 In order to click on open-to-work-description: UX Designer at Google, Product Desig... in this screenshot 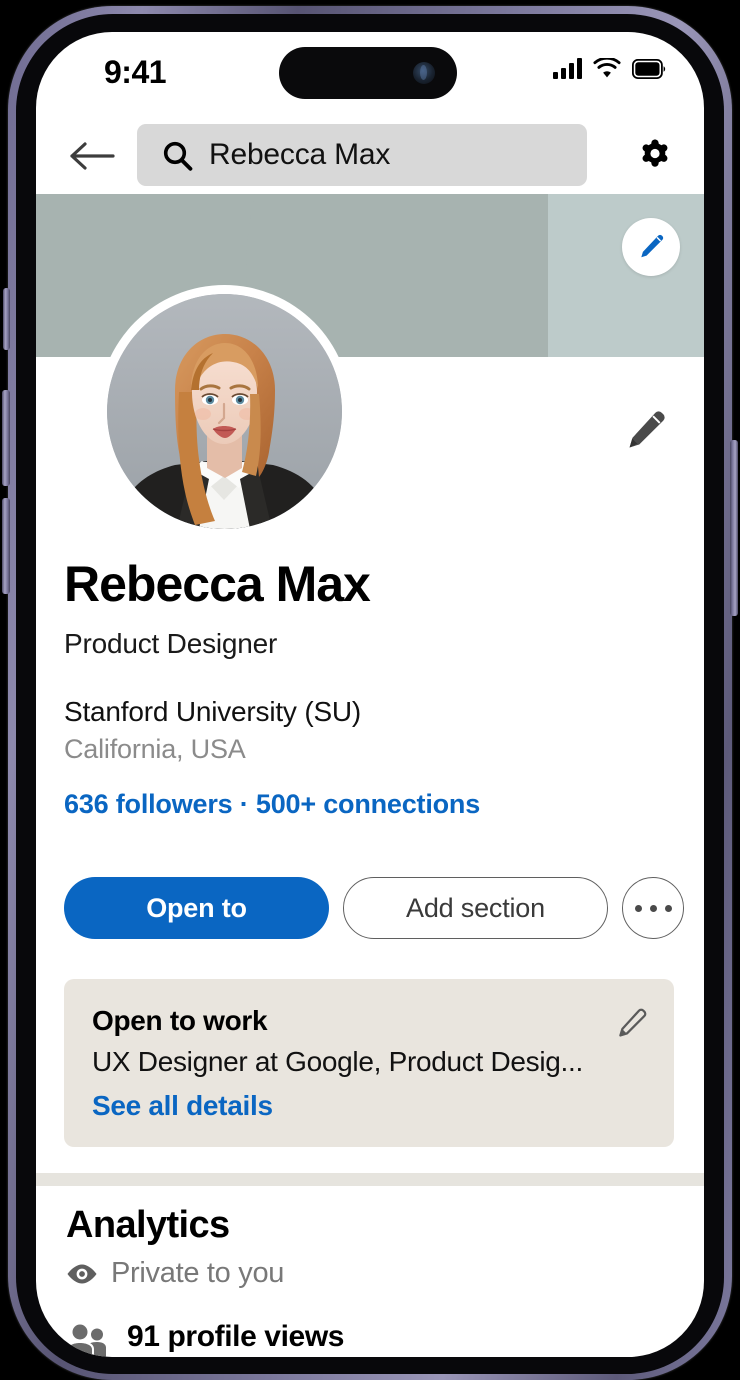, I will do `click(337, 1061)`.